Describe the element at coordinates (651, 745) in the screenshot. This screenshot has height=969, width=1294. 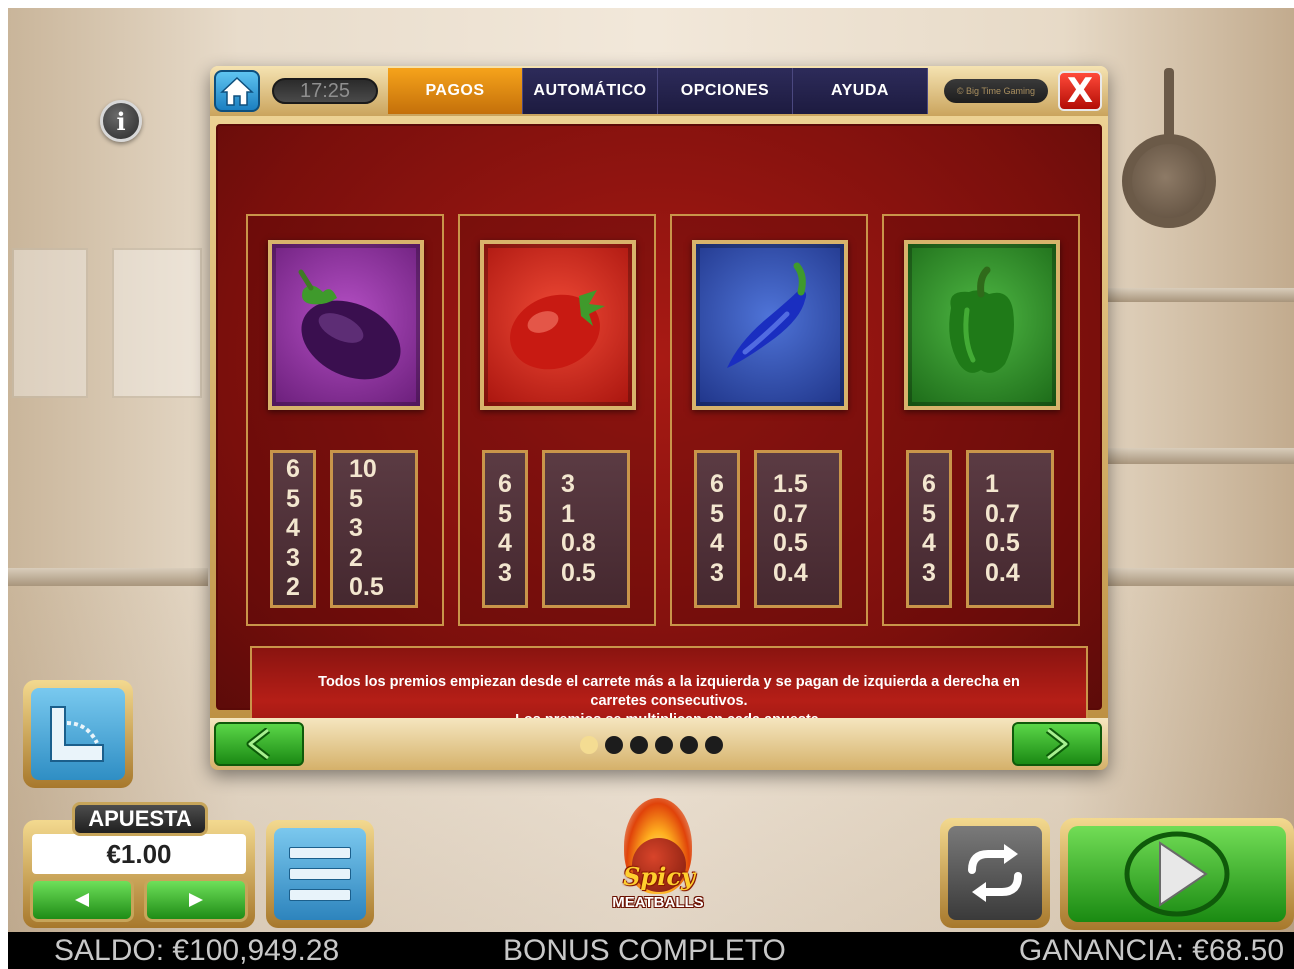
I see `page-indicator` at that location.